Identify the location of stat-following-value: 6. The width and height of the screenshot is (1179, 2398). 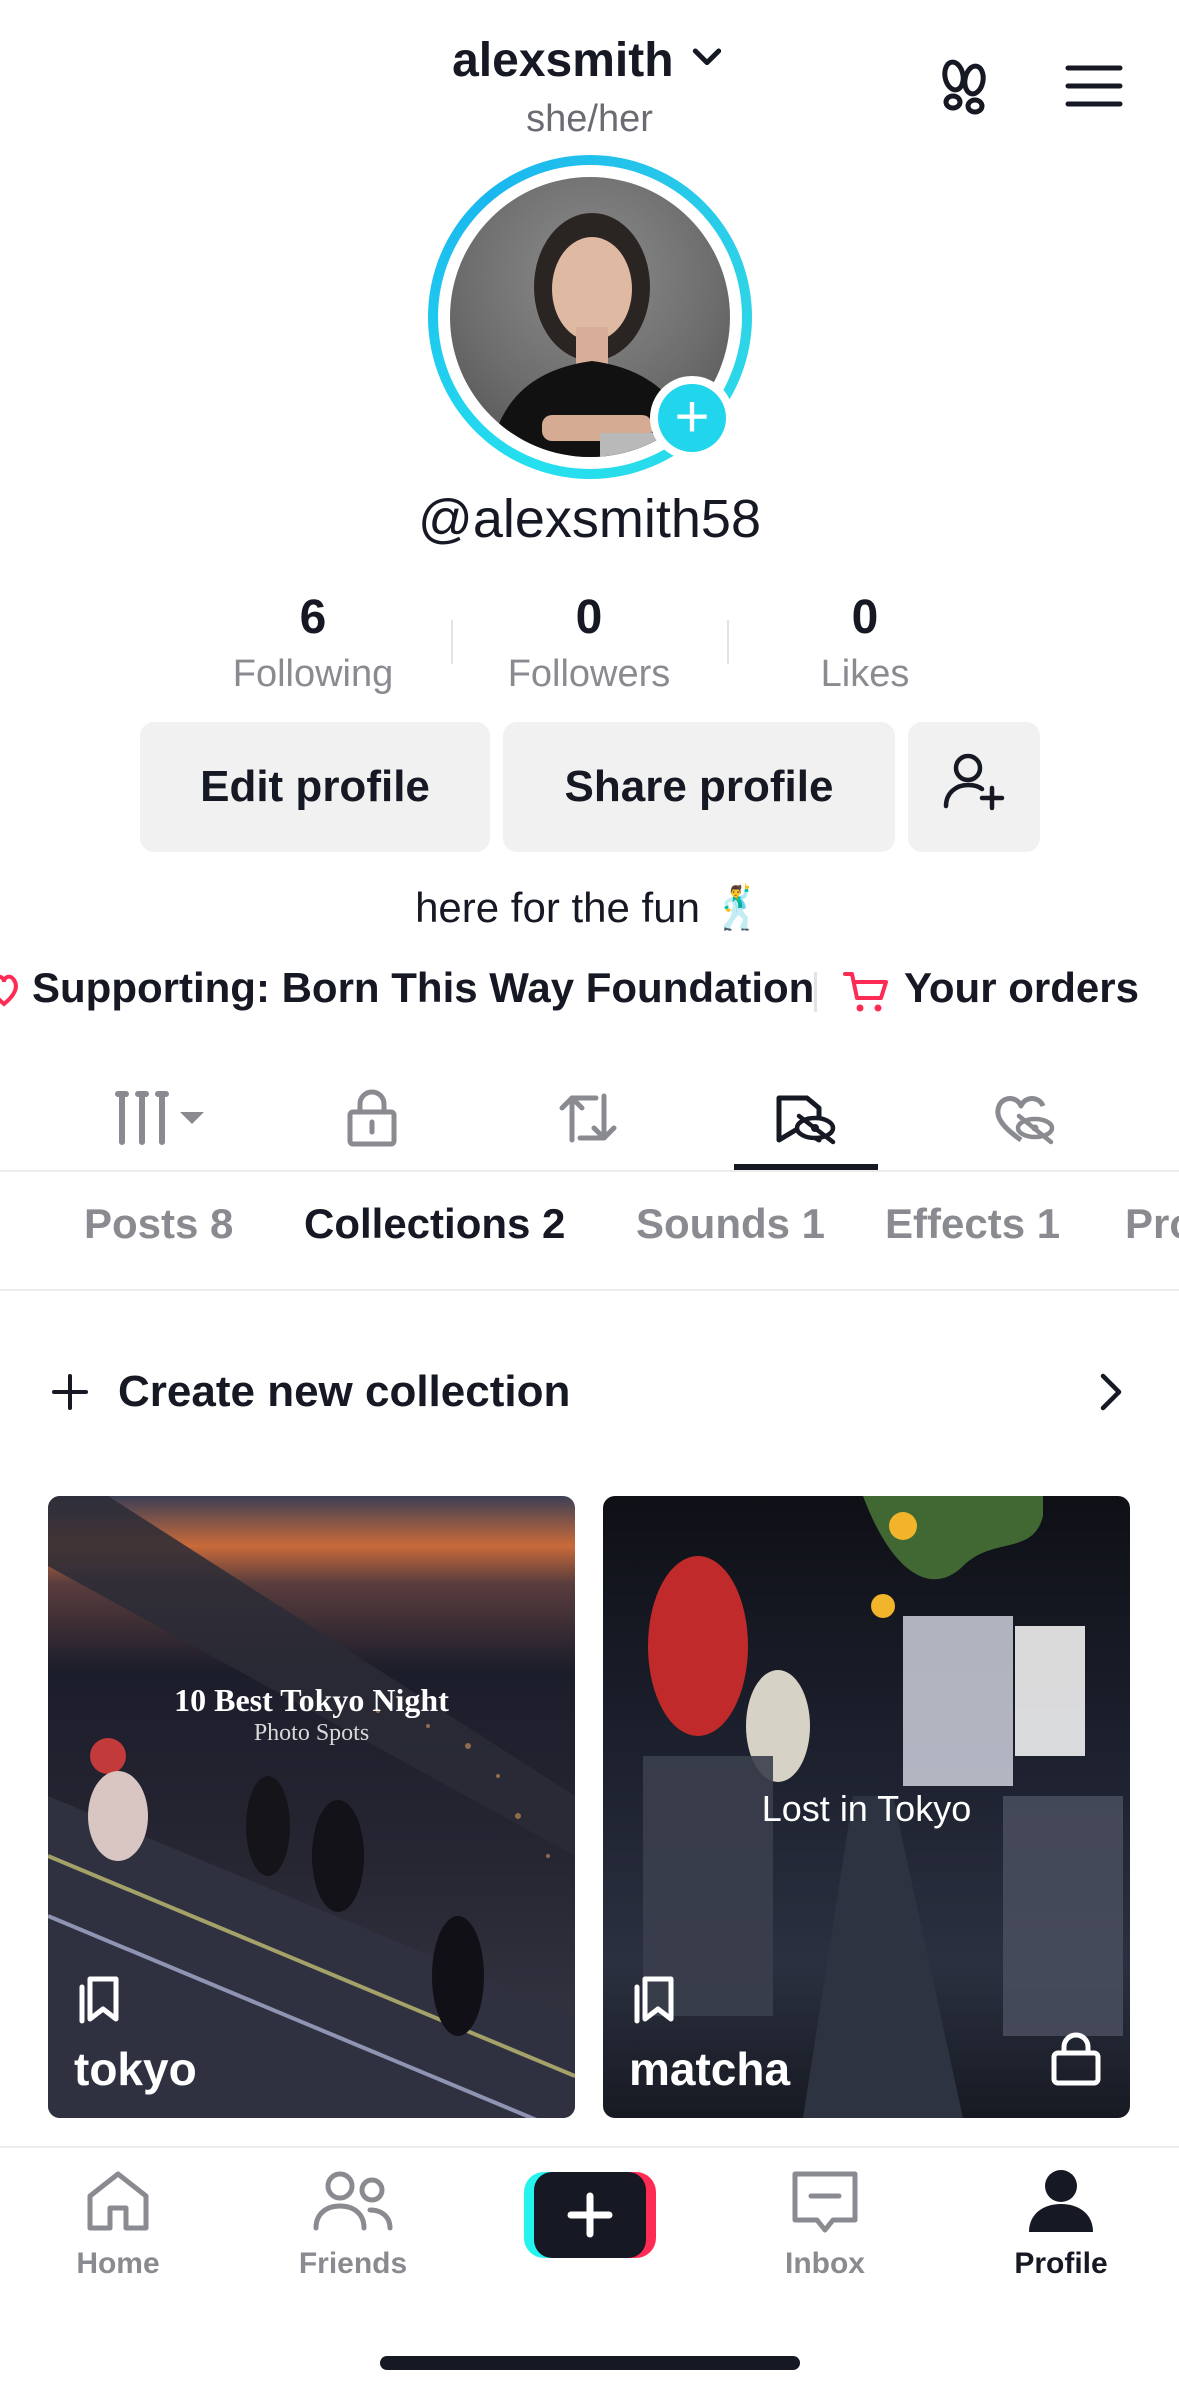
(313, 617).